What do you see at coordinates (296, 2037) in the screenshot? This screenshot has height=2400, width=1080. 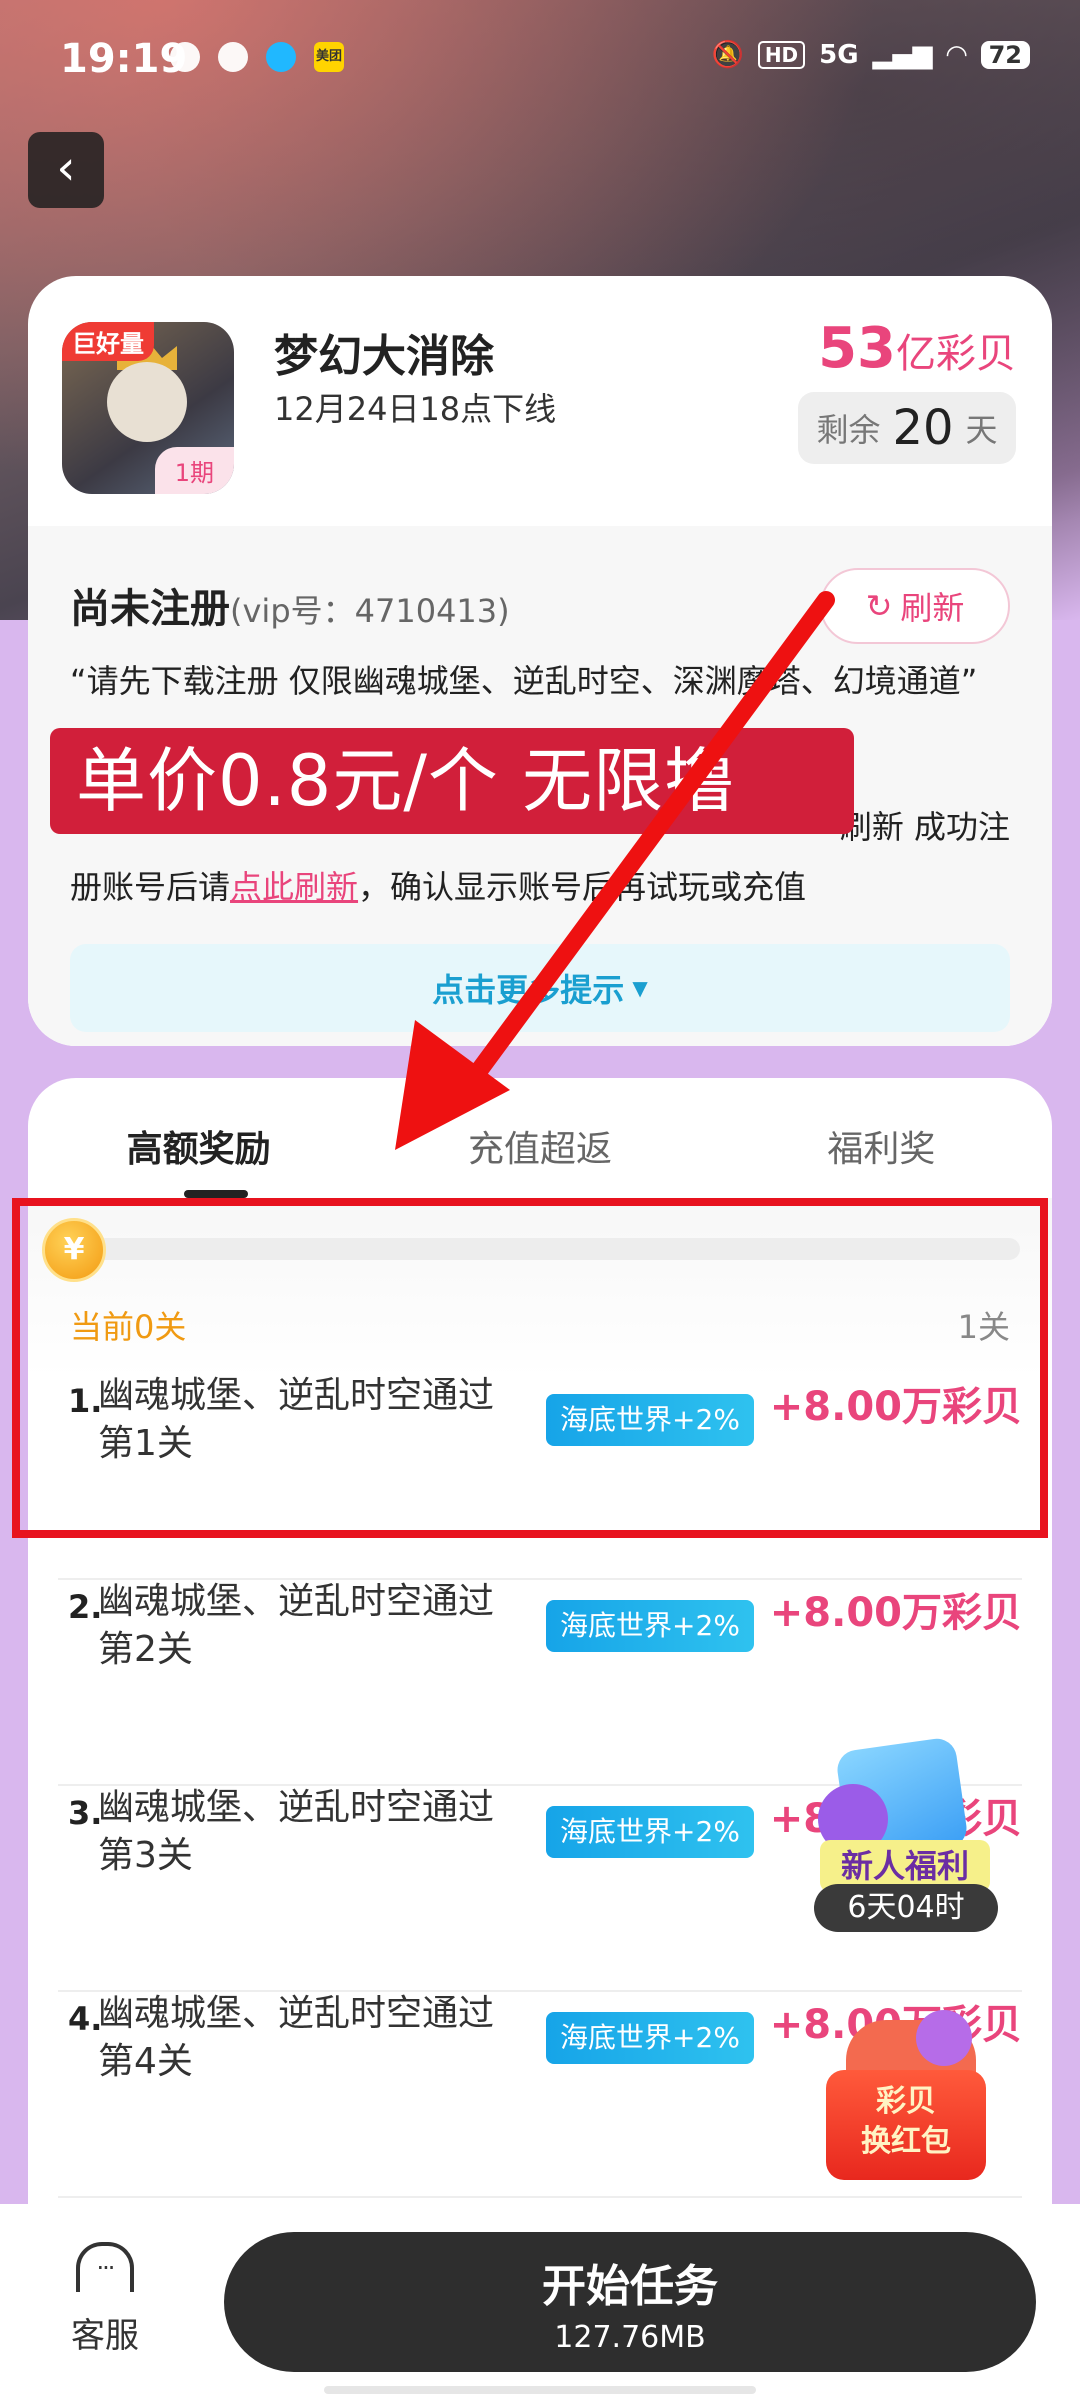 I see `task-text: 幽魂城堡、逆乱时空通过第4关` at bounding box center [296, 2037].